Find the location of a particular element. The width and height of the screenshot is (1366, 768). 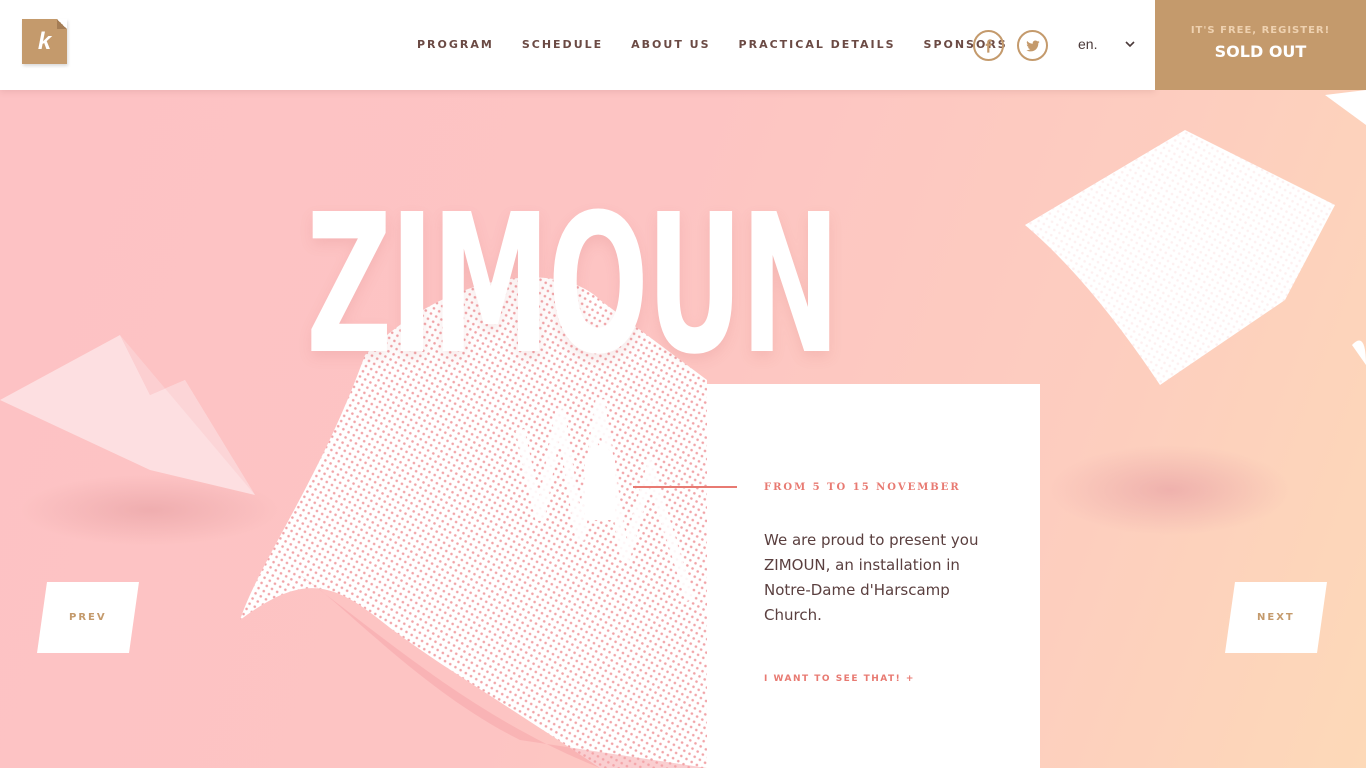

twitter-icon is located at coordinates (1032, 45).